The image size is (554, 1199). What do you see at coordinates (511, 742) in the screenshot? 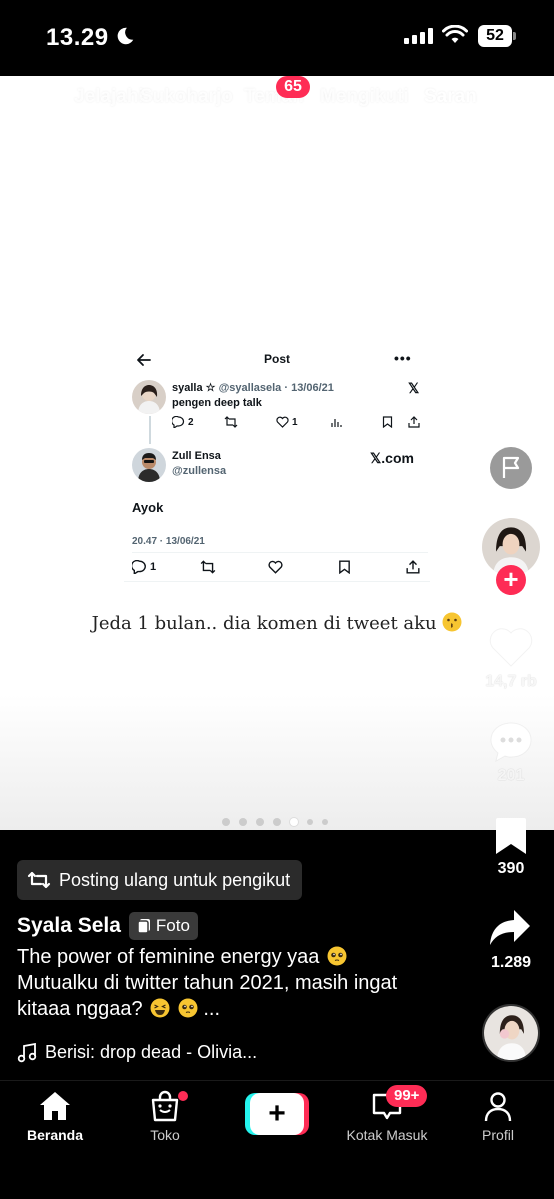
I see `comment-icon` at bounding box center [511, 742].